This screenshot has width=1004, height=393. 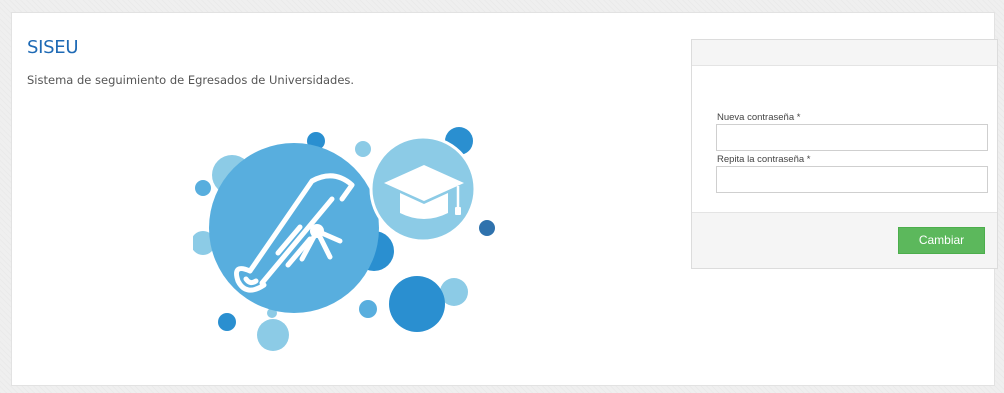 What do you see at coordinates (852, 137) in the screenshot?
I see `new-password-field` at bounding box center [852, 137].